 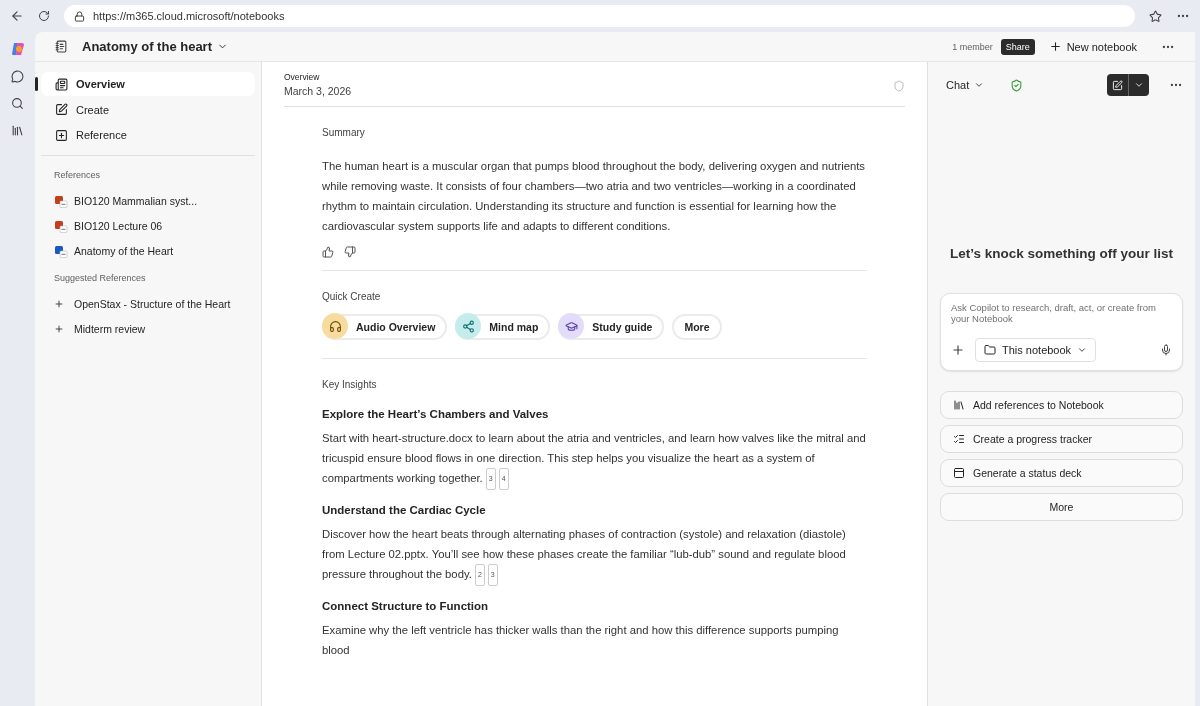 What do you see at coordinates (965, 85) in the screenshot?
I see `chat-mode-dropdown: Chat` at bounding box center [965, 85].